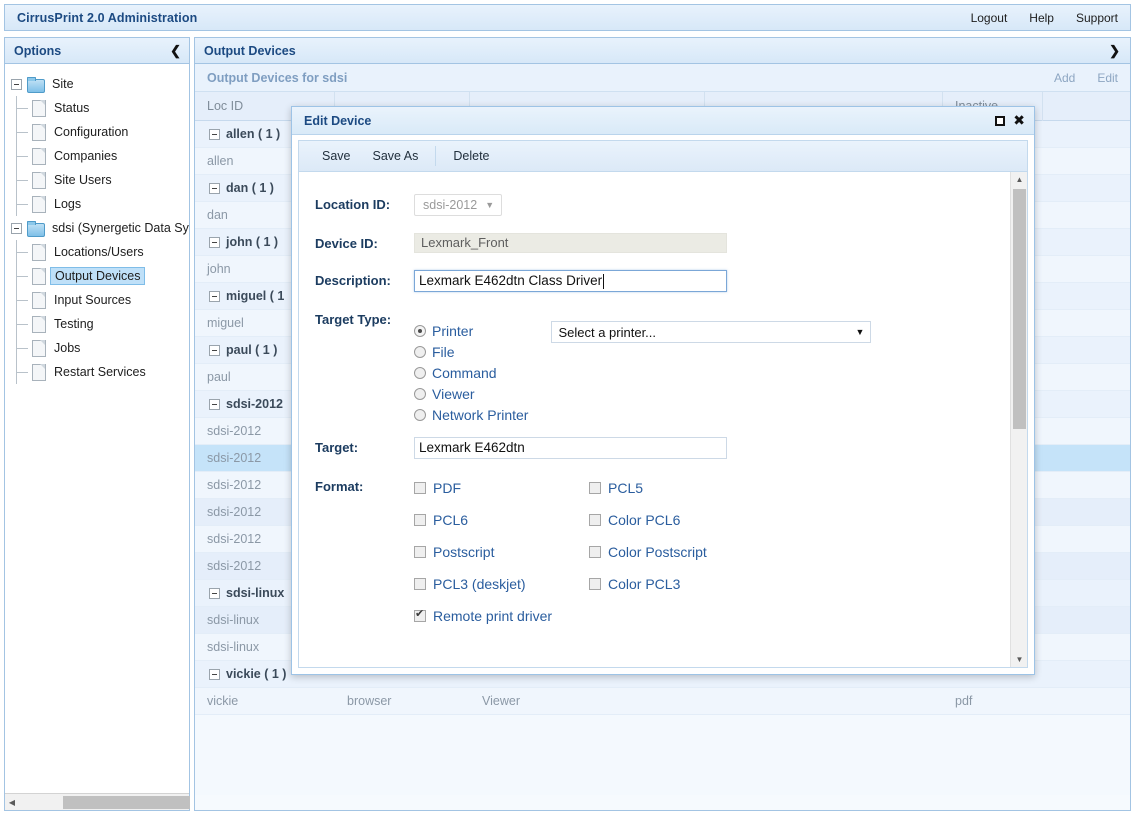 This screenshot has height=816, width=1135. What do you see at coordinates (12, 802) in the screenshot?
I see `scroll-left-arrow-icon: ◀` at bounding box center [12, 802].